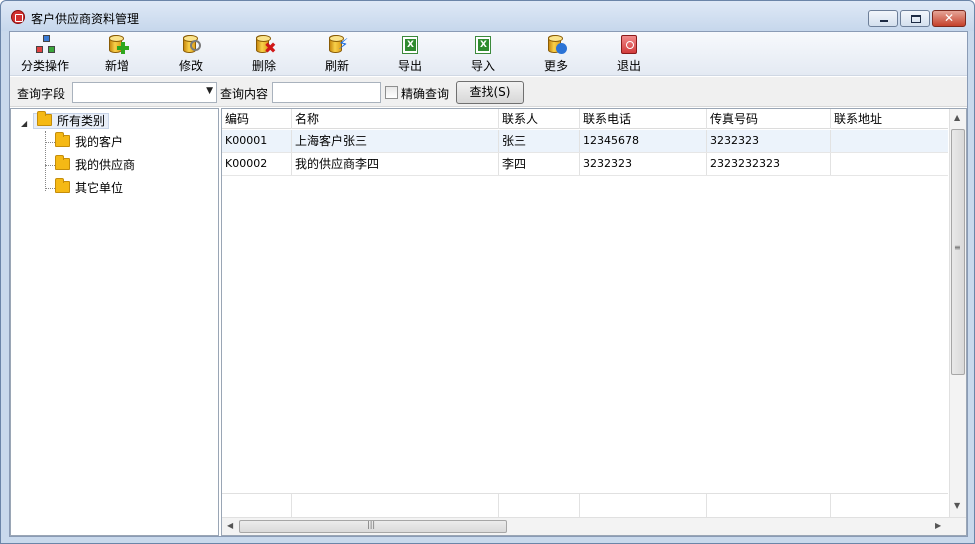 This screenshot has width=975, height=544. I want to click on scroll-right-icon: ▶, so click(938, 525).